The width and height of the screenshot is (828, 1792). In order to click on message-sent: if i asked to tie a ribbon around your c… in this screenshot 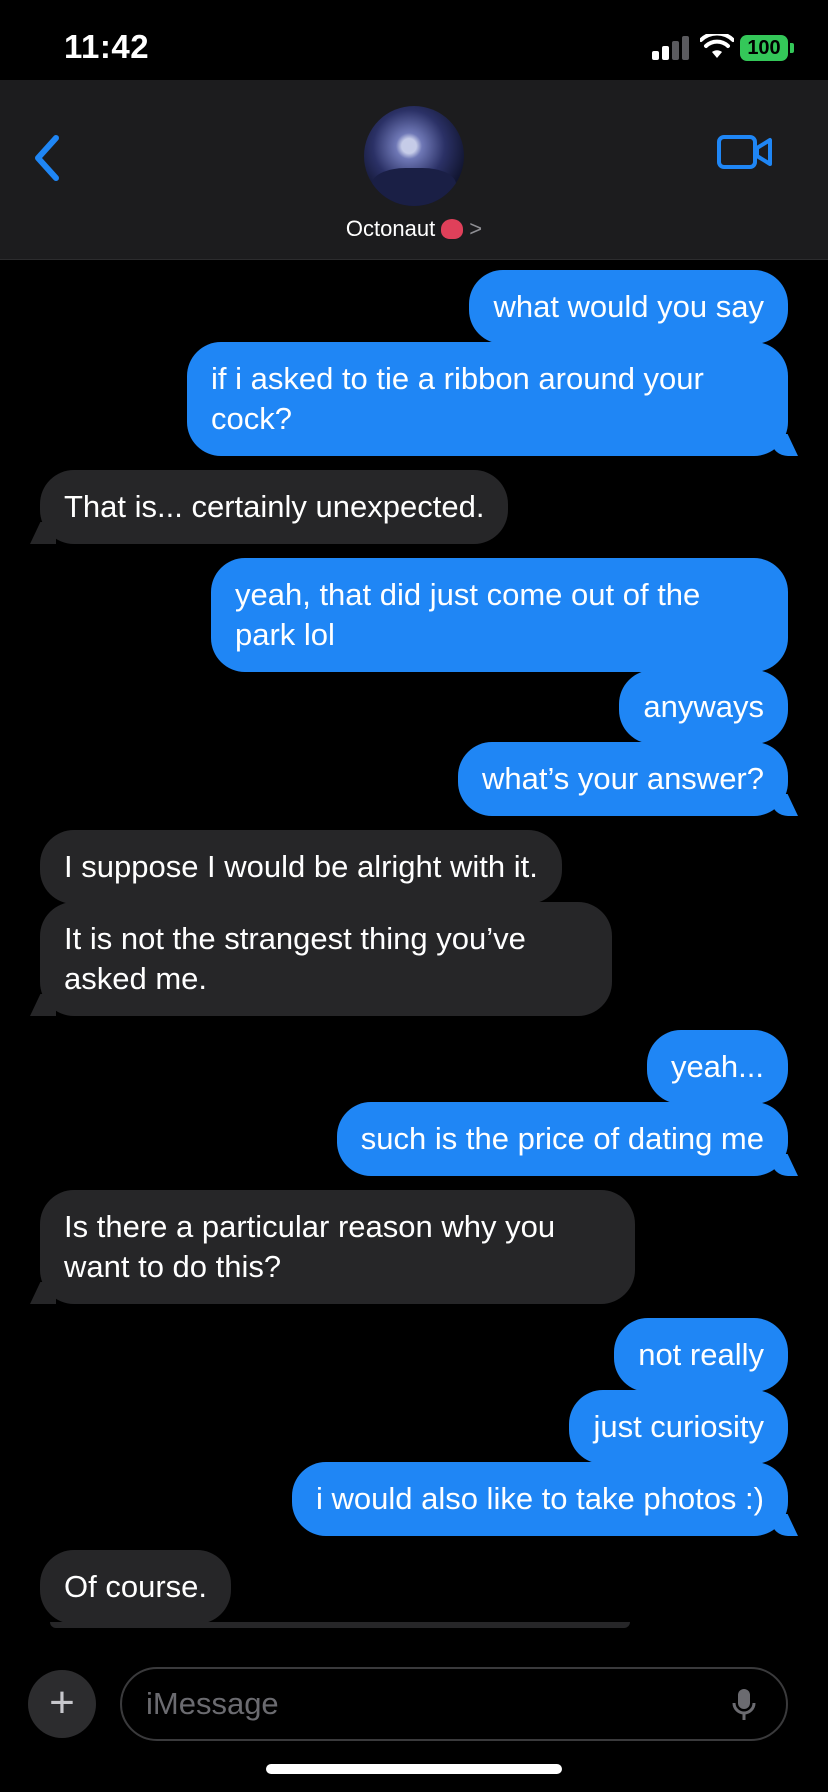, I will do `click(487, 399)`.